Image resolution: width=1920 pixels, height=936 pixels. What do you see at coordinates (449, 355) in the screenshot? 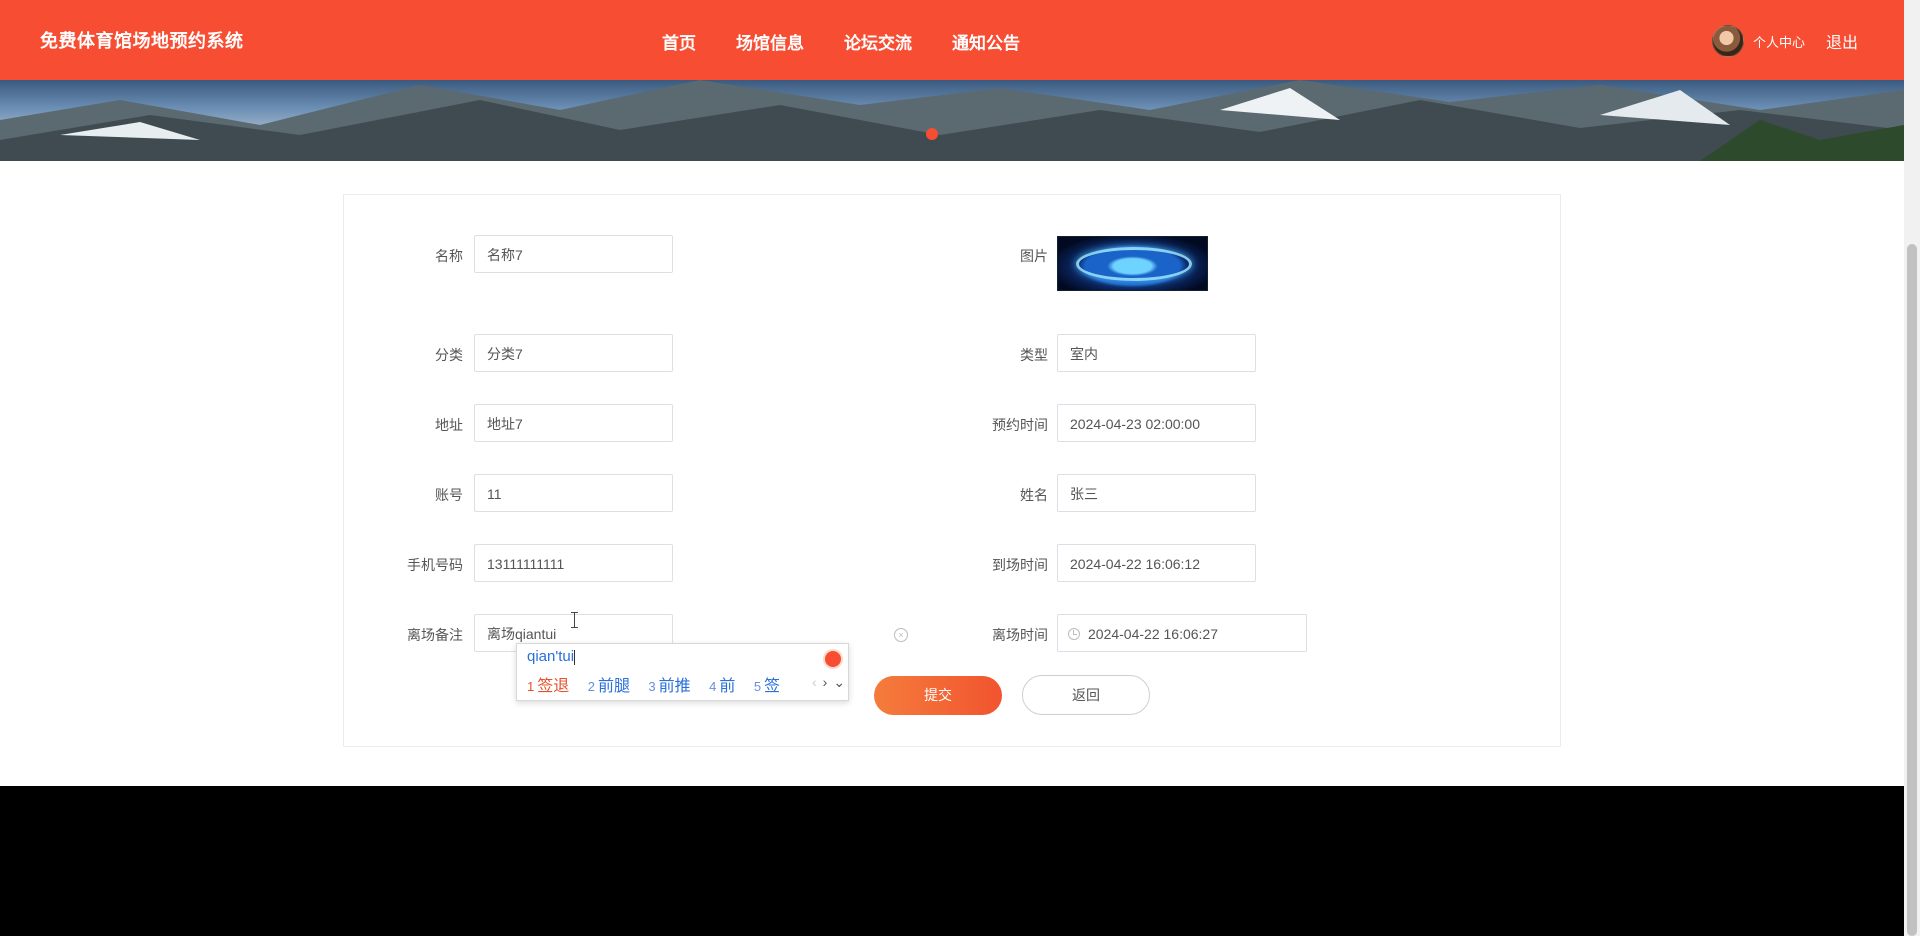
I see `category-label: 分类` at bounding box center [449, 355].